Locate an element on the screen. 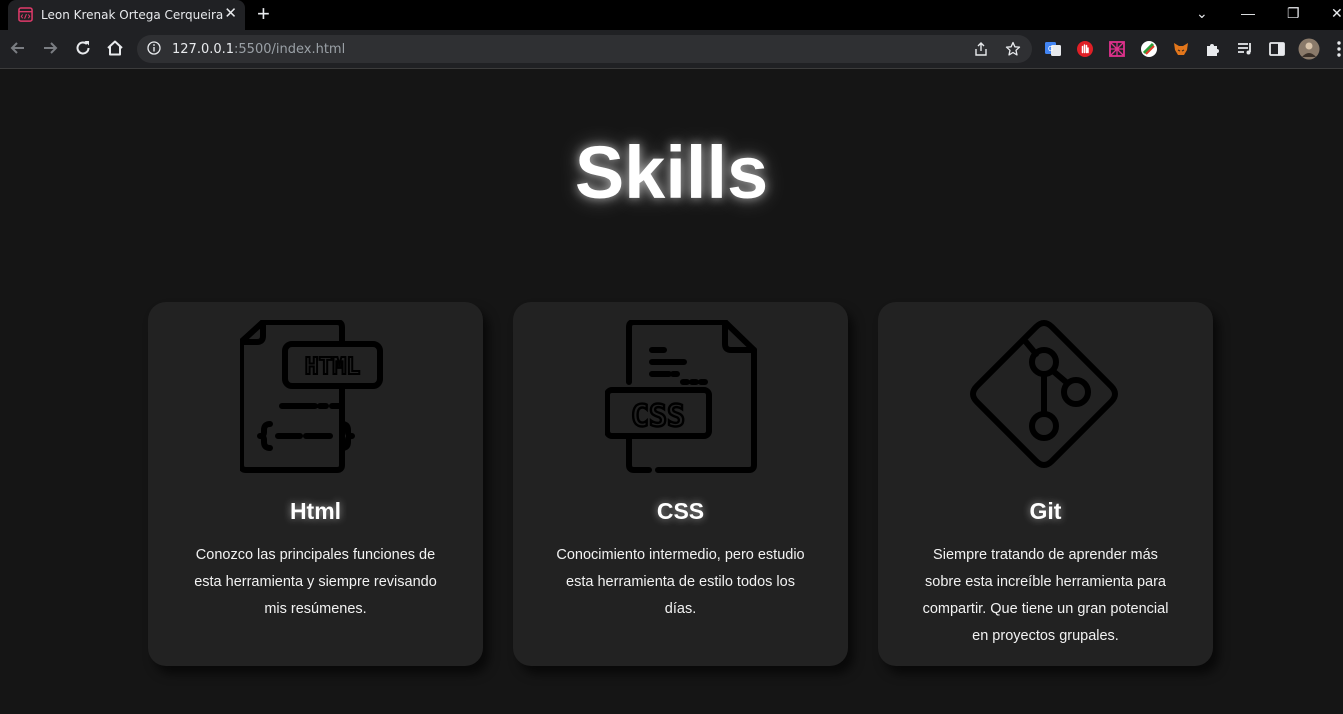 The width and height of the screenshot is (1343, 714). share-icon is located at coordinates (981, 49).